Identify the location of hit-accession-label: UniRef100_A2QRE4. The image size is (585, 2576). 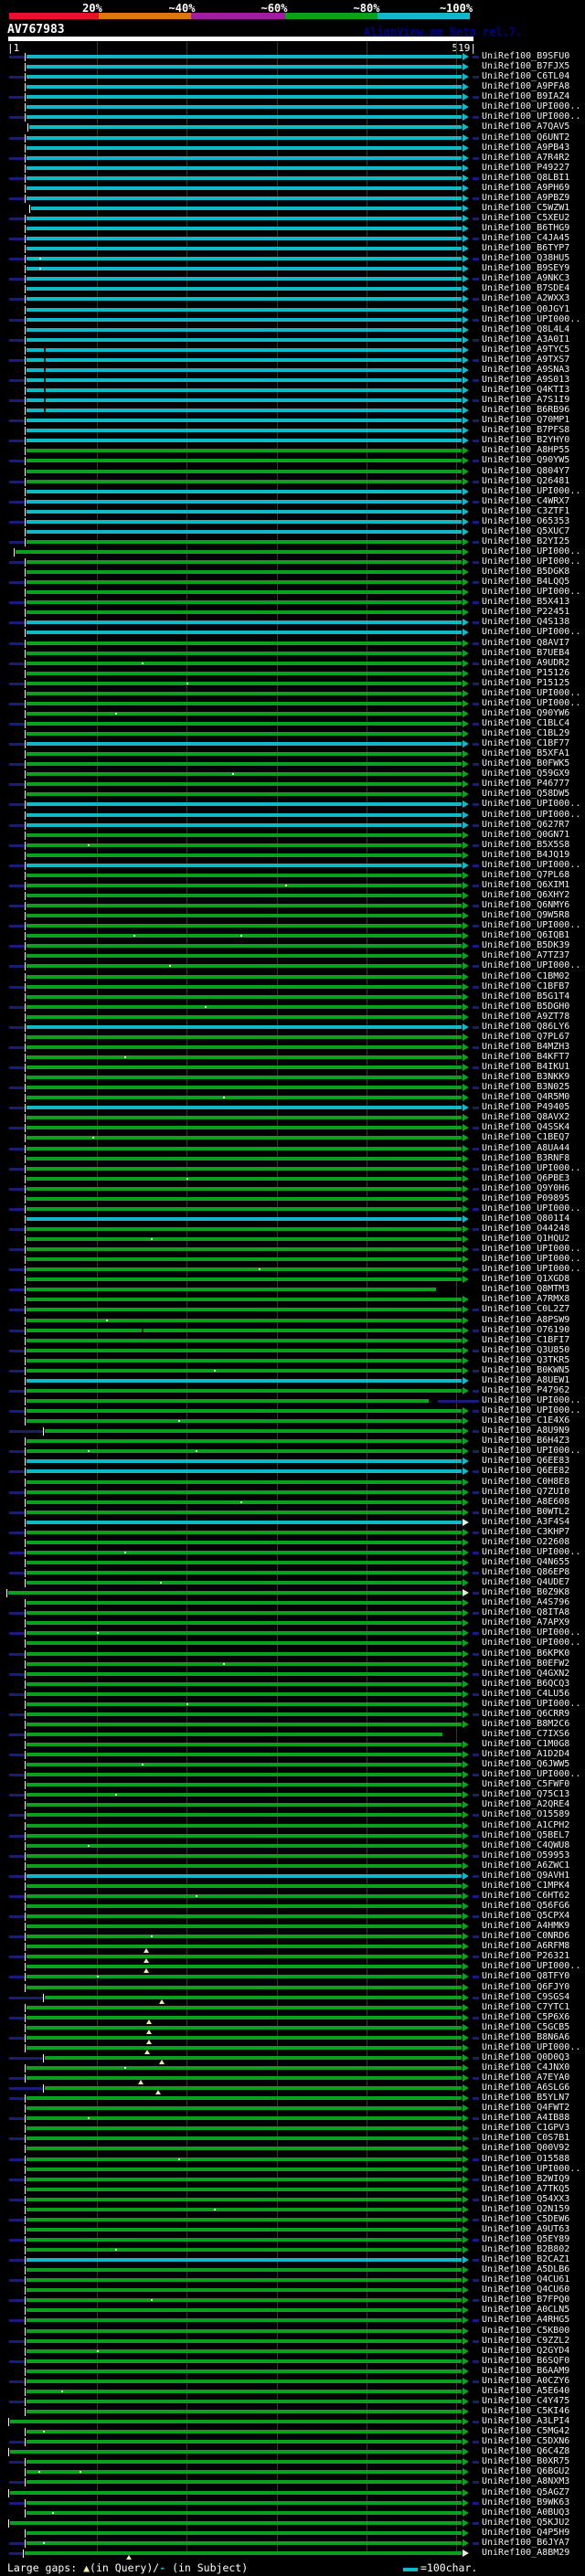
(526, 1804).